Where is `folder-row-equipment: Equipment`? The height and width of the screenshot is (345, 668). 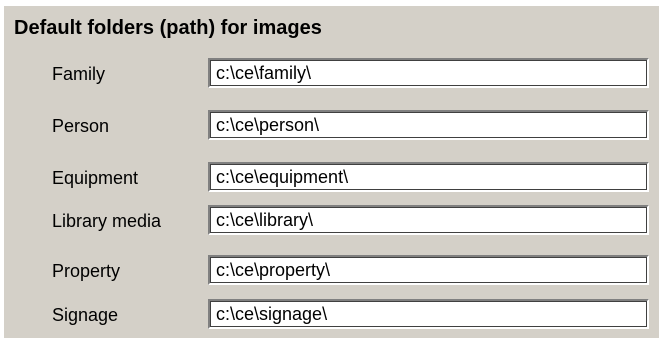
folder-row-equipment: Equipment is located at coordinates (331, 179).